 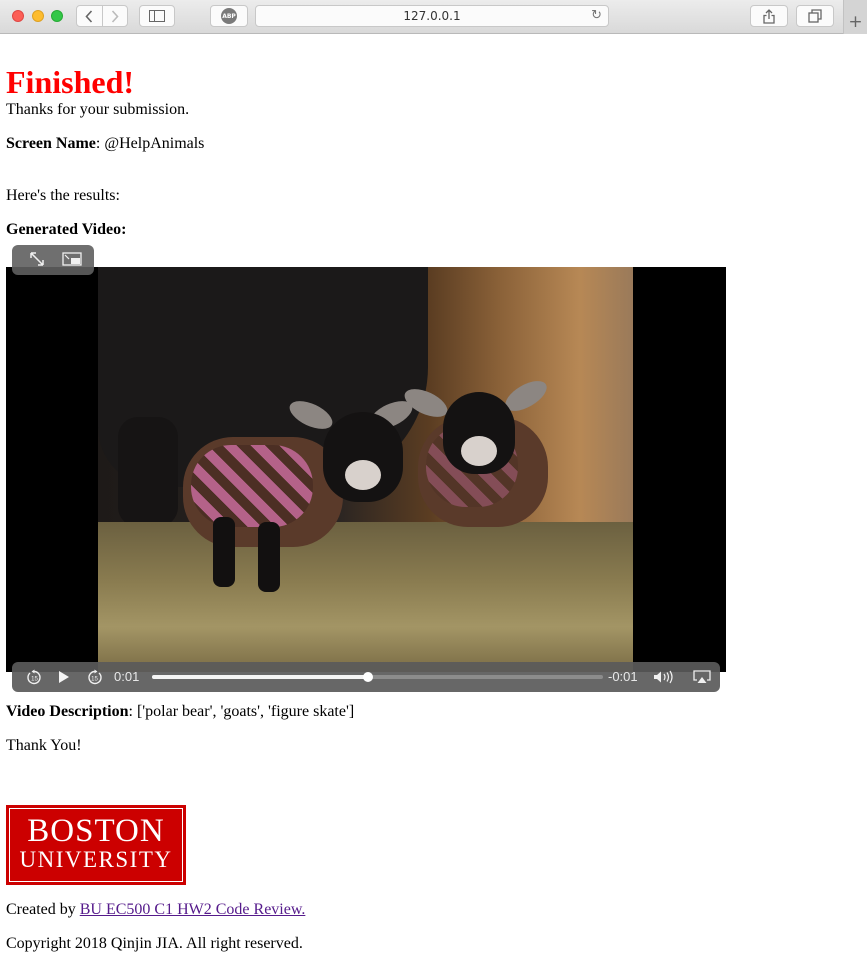 What do you see at coordinates (96, 859) in the screenshot?
I see `logo-line-university: UNIVERSITY` at bounding box center [96, 859].